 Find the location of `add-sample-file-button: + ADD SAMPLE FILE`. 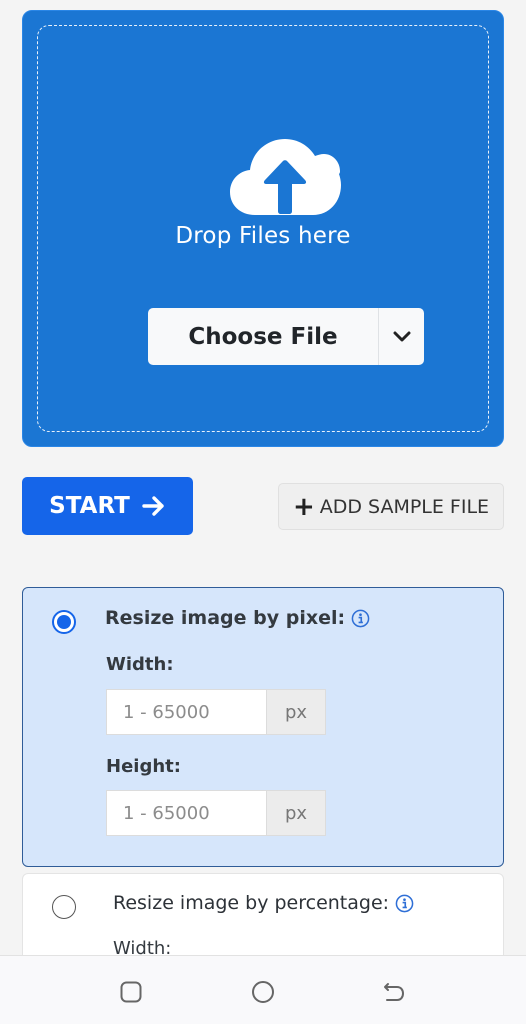

add-sample-file-button: + ADD SAMPLE FILE is located at coordinates (391, 506).